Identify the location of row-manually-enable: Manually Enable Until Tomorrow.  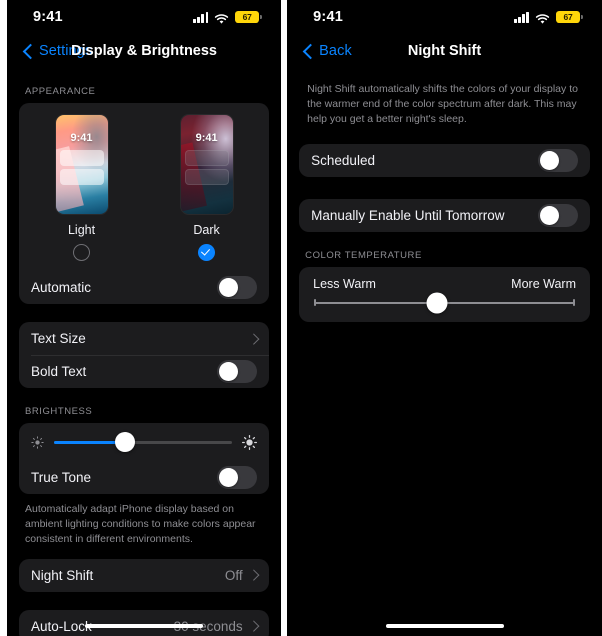
(444, 215).